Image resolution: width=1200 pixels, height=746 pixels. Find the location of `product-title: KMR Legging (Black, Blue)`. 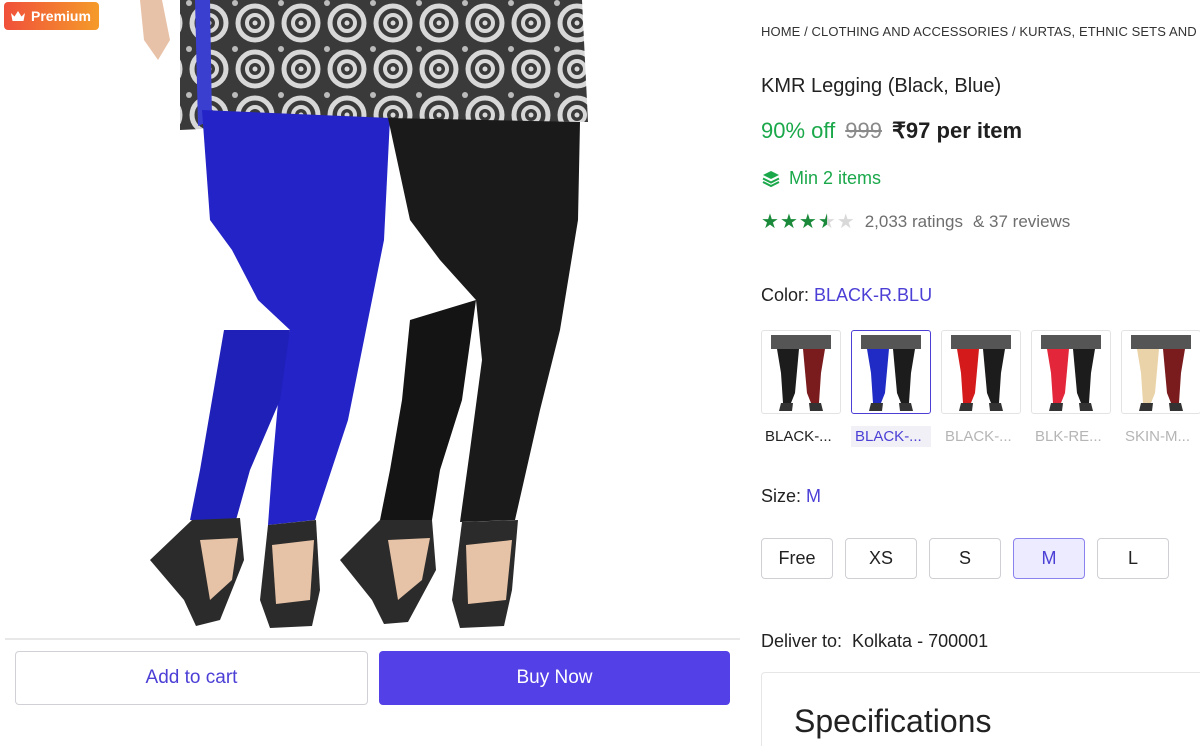

product-title: KMR Legging (Black, Blue) is located at coordinates (881, 86).